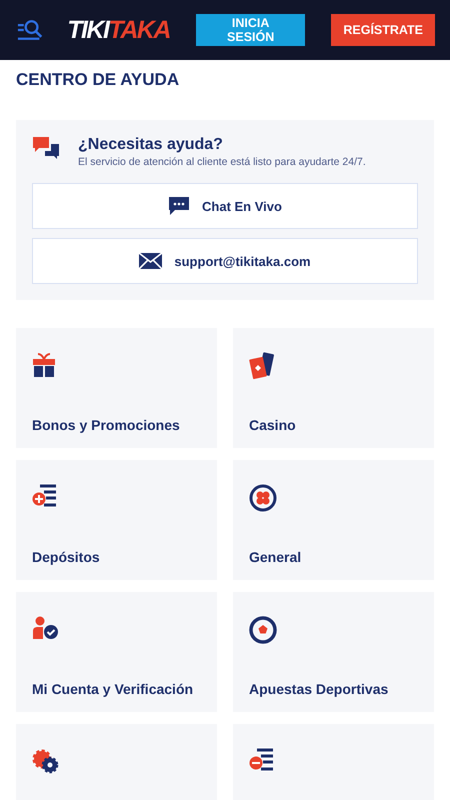 This screenshot has width=450, height=800. I want to click on minus-list-icon, so click(262, 760).